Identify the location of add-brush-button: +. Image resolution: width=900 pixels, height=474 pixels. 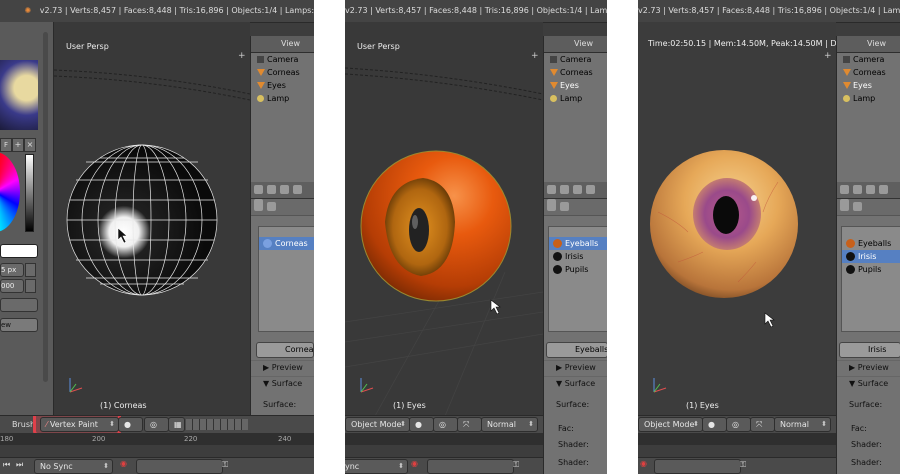
(18, 145).